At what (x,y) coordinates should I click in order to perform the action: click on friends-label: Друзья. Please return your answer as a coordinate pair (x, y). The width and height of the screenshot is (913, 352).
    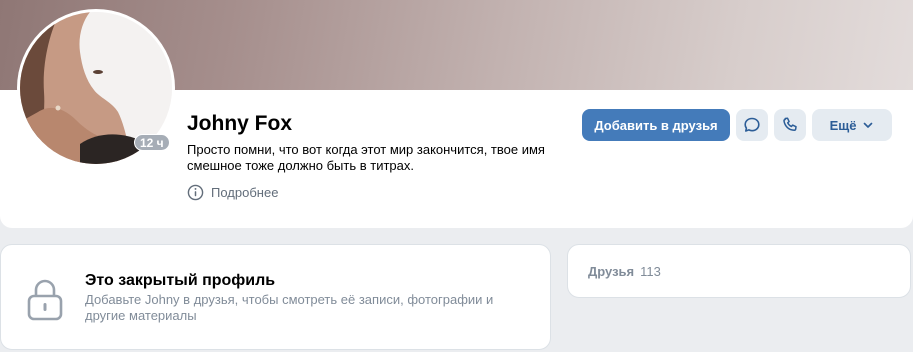
    Looking at the image, I should click on (611, 271).